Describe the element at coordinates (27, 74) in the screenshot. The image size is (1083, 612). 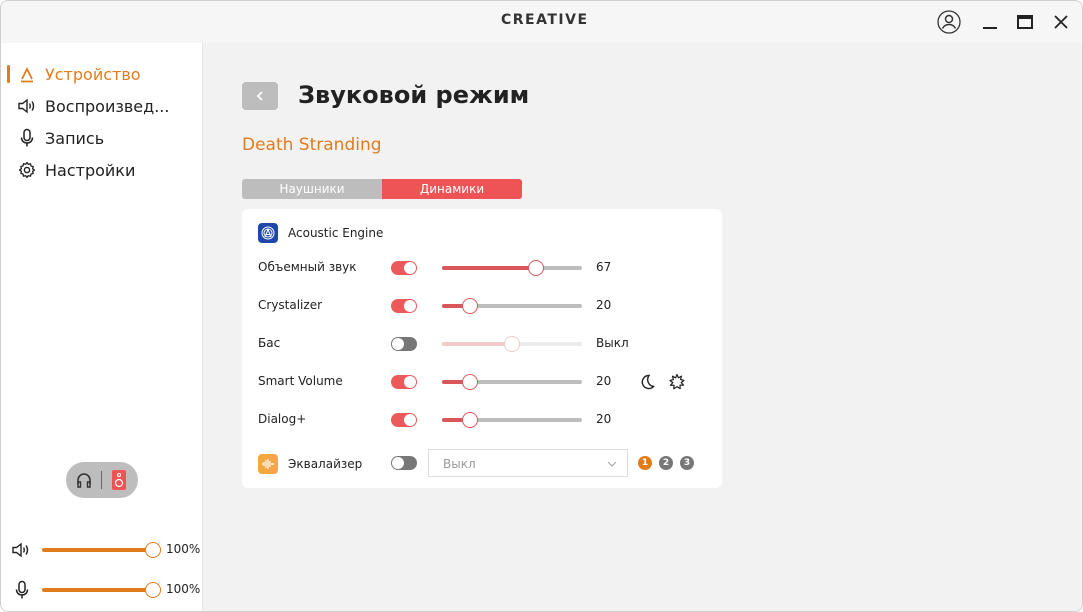
I see `creative-logo-icon` at that location.